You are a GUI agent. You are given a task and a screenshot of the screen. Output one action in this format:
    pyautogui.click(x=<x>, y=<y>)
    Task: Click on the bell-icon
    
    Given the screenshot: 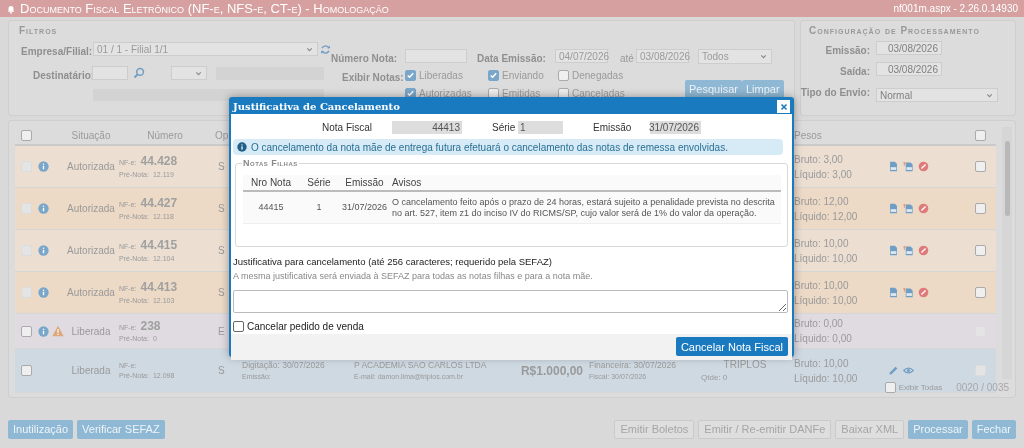 What is the action you would take?
    pyautogui.click(x=11, y=8)
    